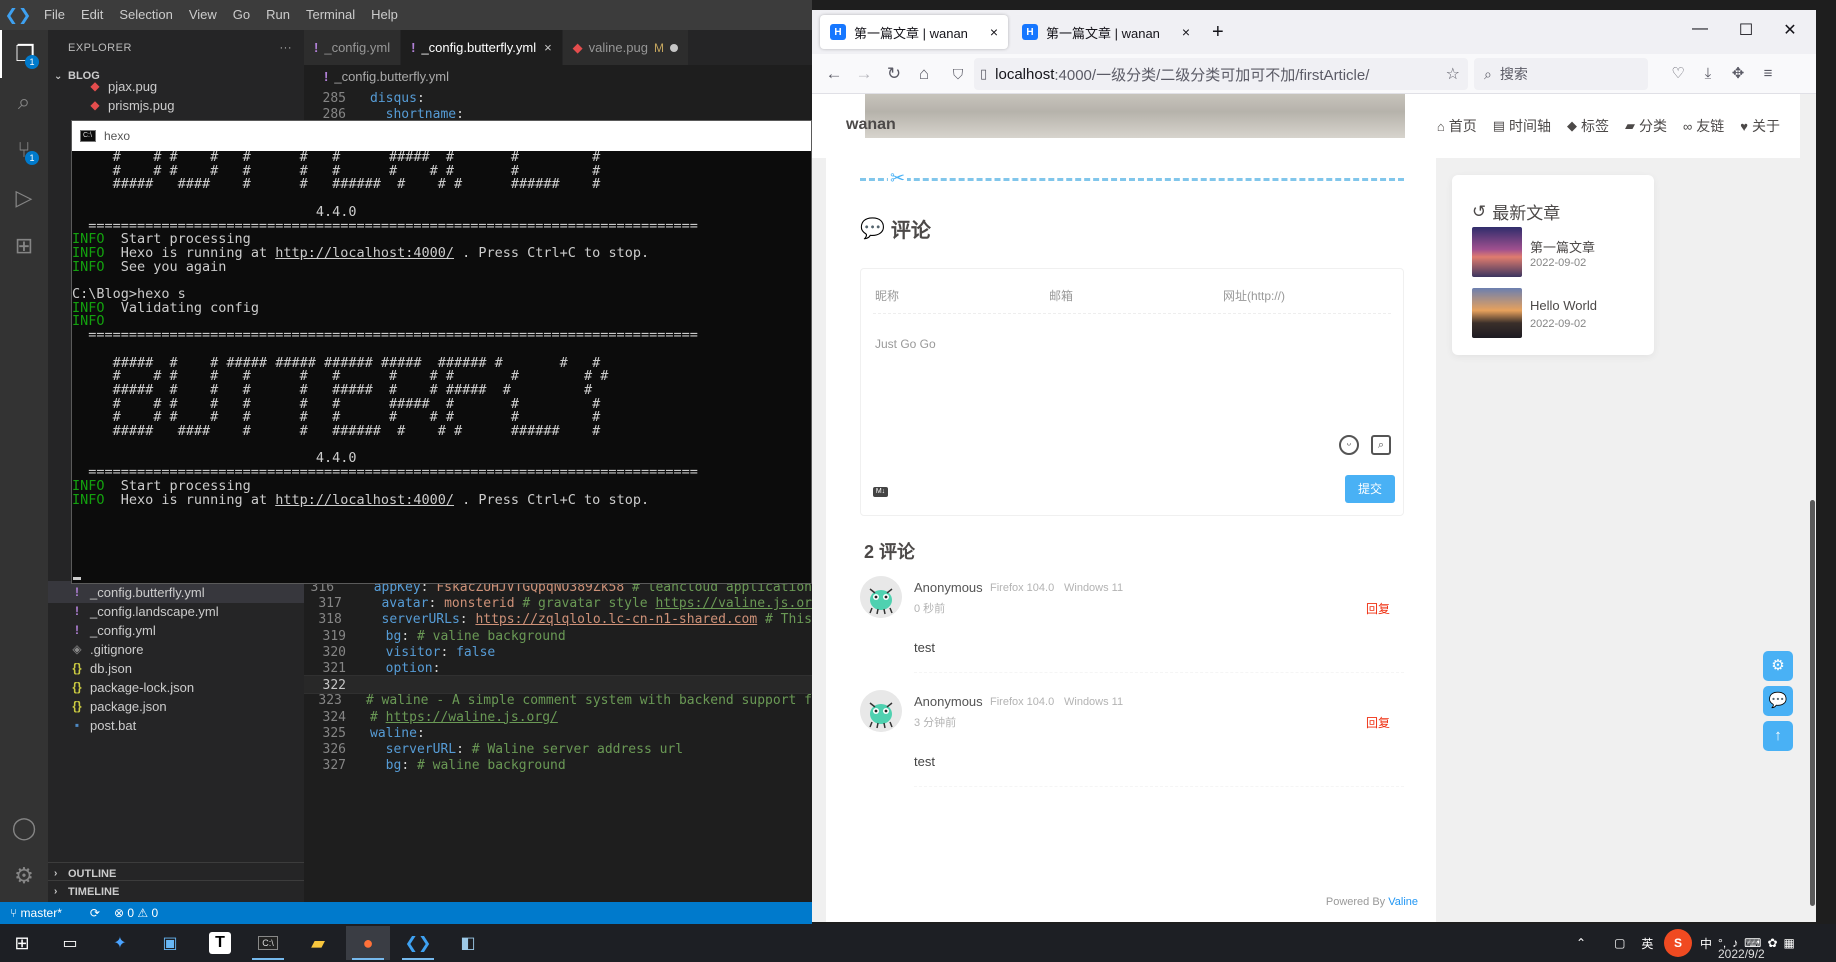  Describe the element at coordinates (43, 913) in the screenshot. I see `branch-status: ⑂ master*` at that location.